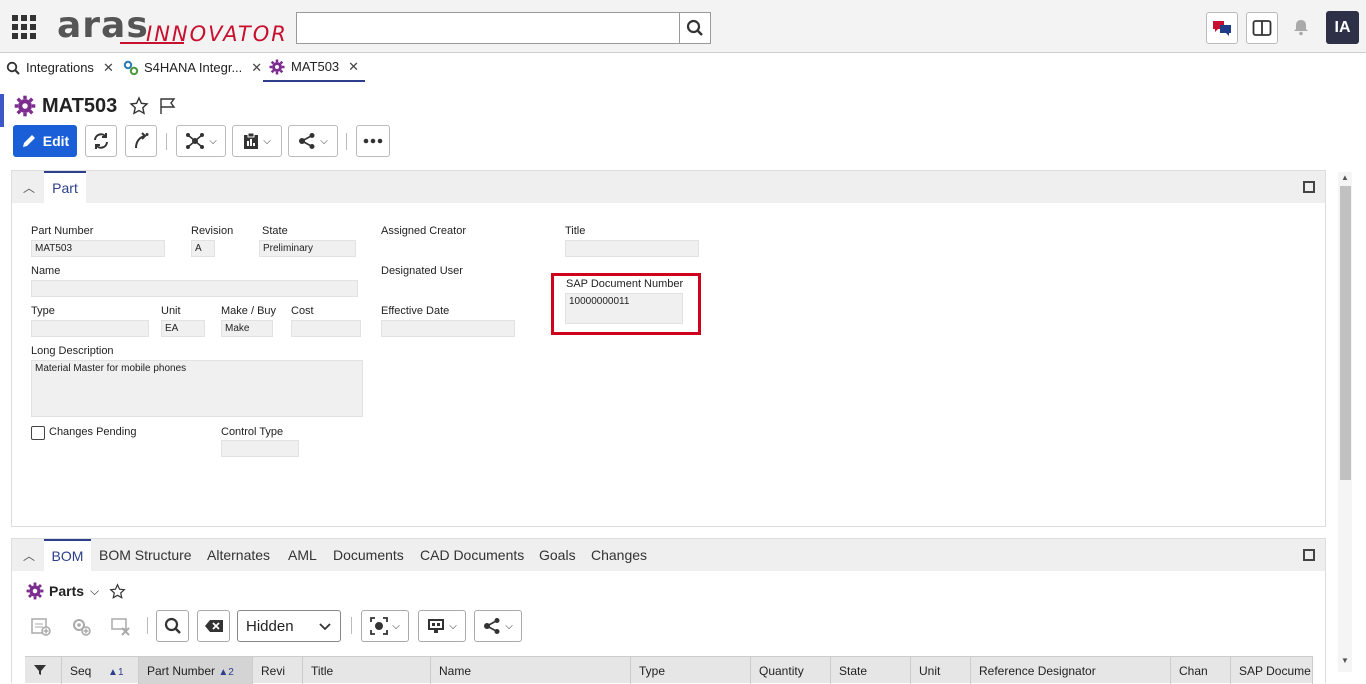 Image resolution: width=1366 pixels, height=684 pixels. Describe the element at coordinates (145, 555) in the screenshot. I see `tab-bom-structure: BOM Structure` at that location.